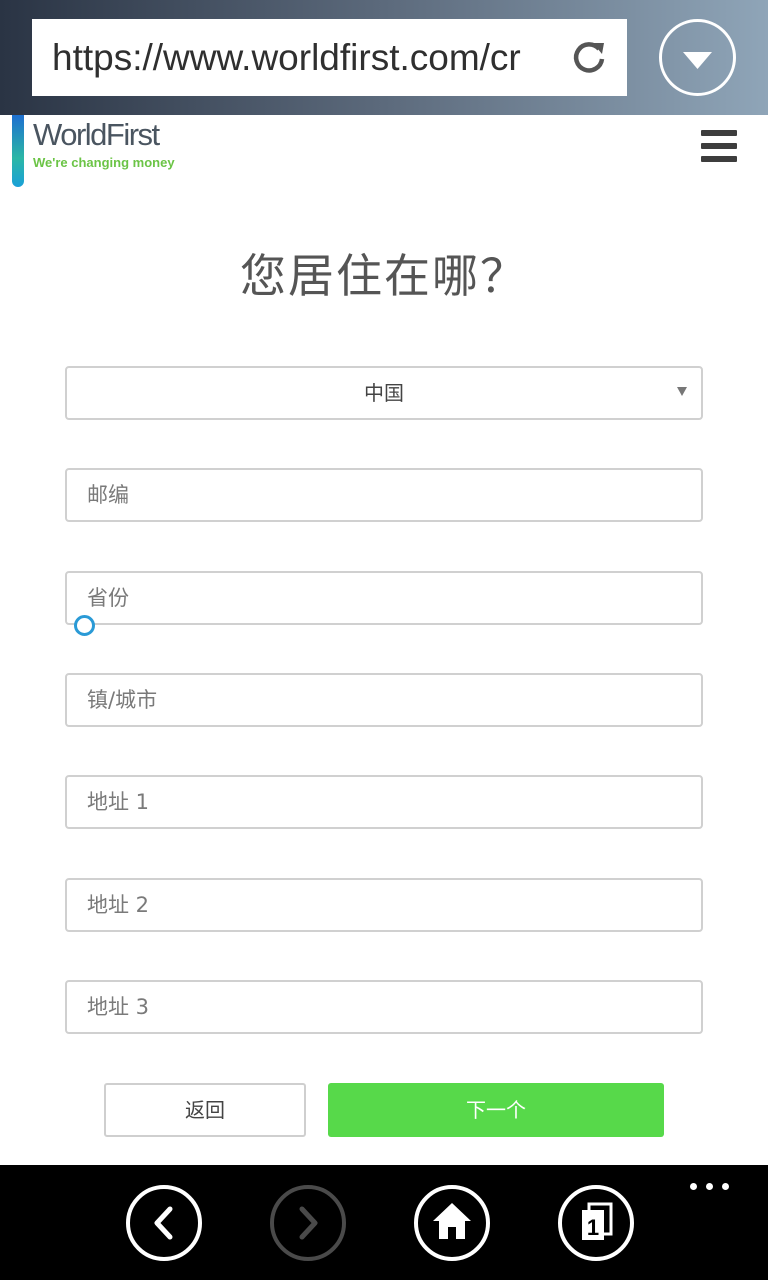 This screenshot has width=768, height=1280. Describe the element at coordinates (205, 1110) in the screenshot. I see `back-button: 返回` at that location.